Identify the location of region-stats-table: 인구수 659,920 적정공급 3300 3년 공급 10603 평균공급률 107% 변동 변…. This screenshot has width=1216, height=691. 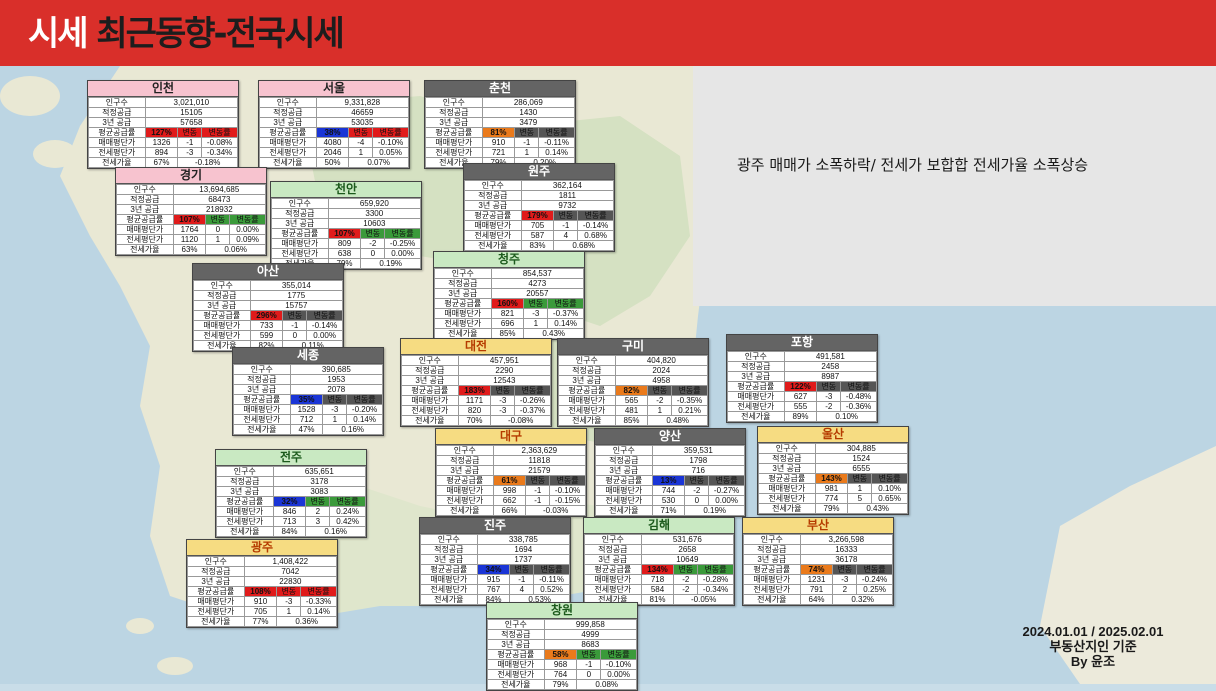
(346, 233).